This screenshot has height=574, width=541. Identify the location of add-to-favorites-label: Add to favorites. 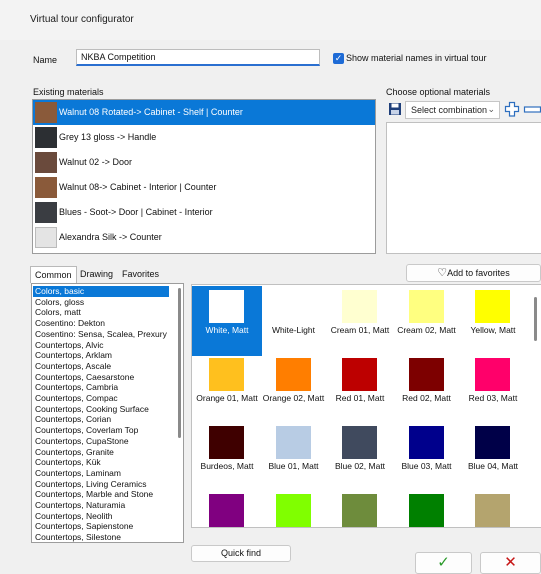
(478, 273).